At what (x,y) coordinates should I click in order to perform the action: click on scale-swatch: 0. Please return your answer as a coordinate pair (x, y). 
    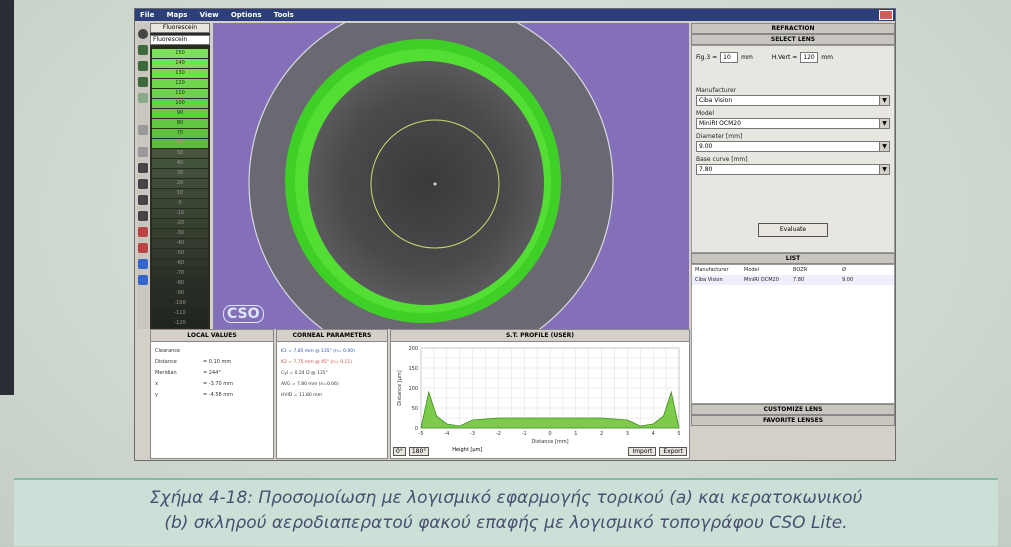
    Looking at the image, I should click on (180, 203).